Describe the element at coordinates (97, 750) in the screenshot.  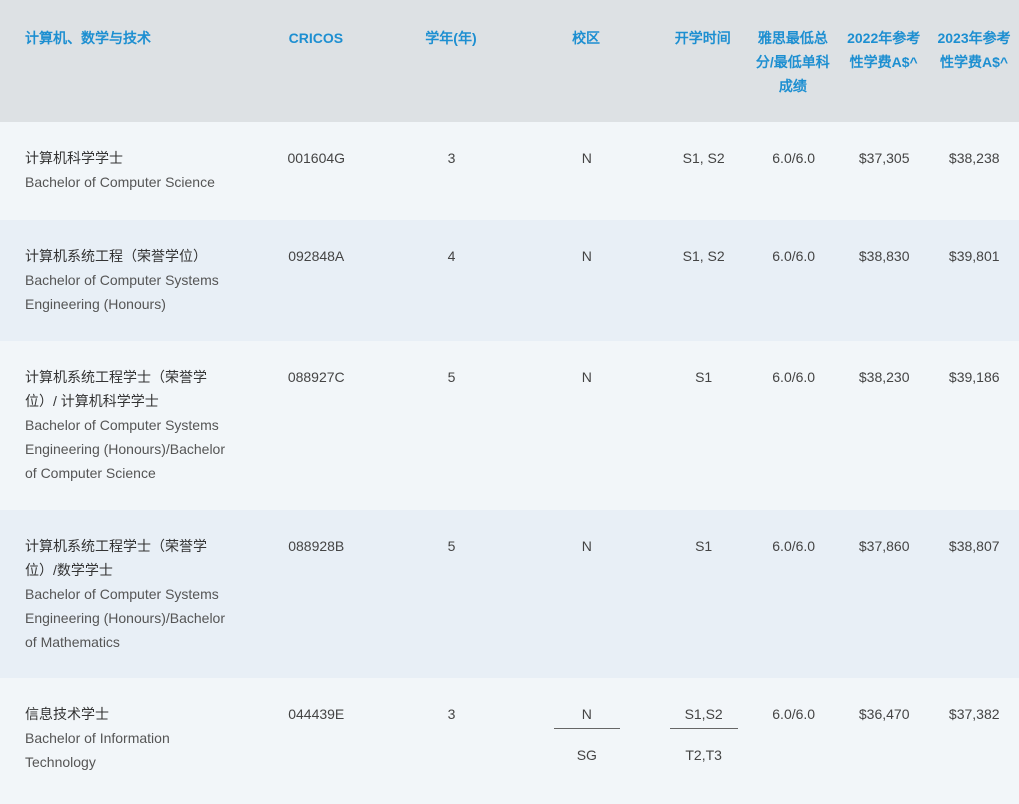
I see `program-name-en: Bachelor of Information Technology` at that location.